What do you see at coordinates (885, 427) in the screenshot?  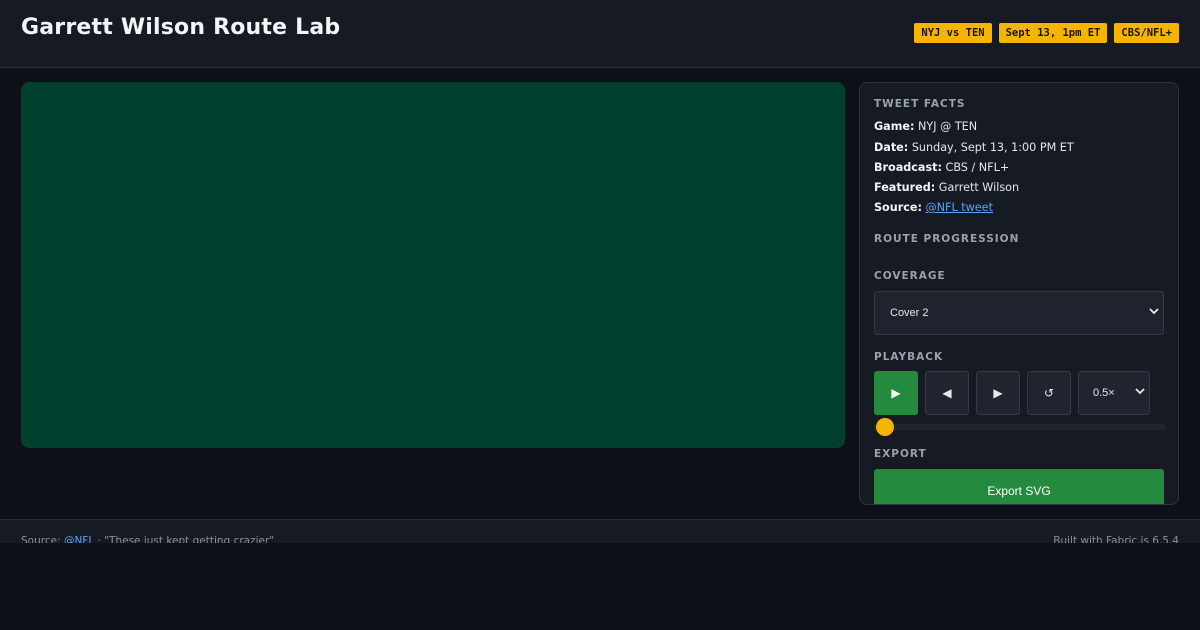 I see `playback-scrubber-handle` at bounding box center [885, 427].